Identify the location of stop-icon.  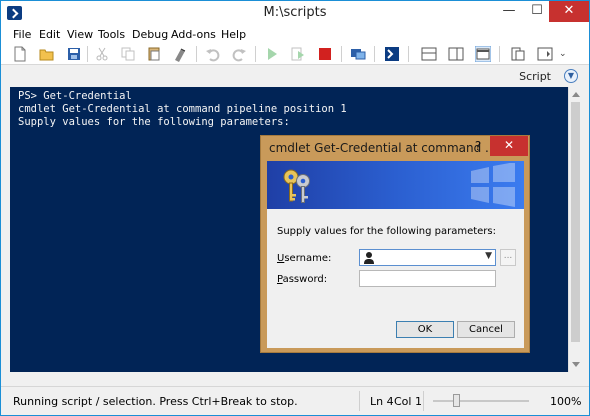
(325, 54).